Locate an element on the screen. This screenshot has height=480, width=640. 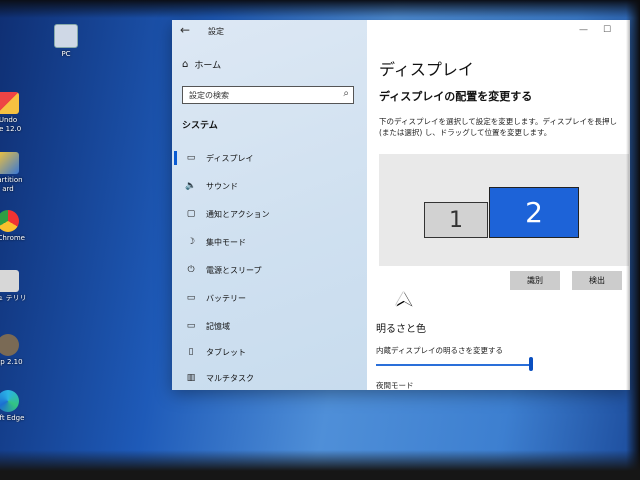
chrome-icon is located at coordinates (9, 221).